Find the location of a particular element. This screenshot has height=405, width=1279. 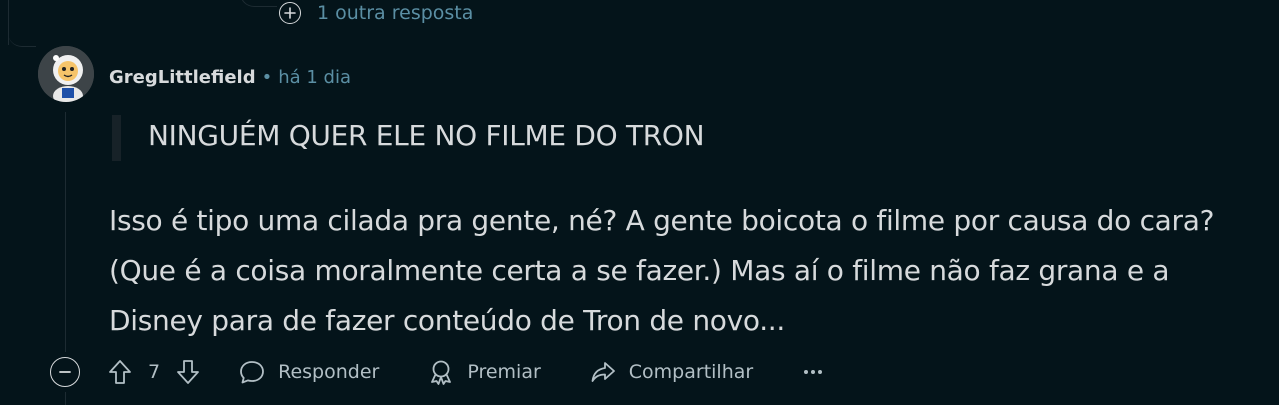

award-label: Premiar is located at coordinates (504, 372).